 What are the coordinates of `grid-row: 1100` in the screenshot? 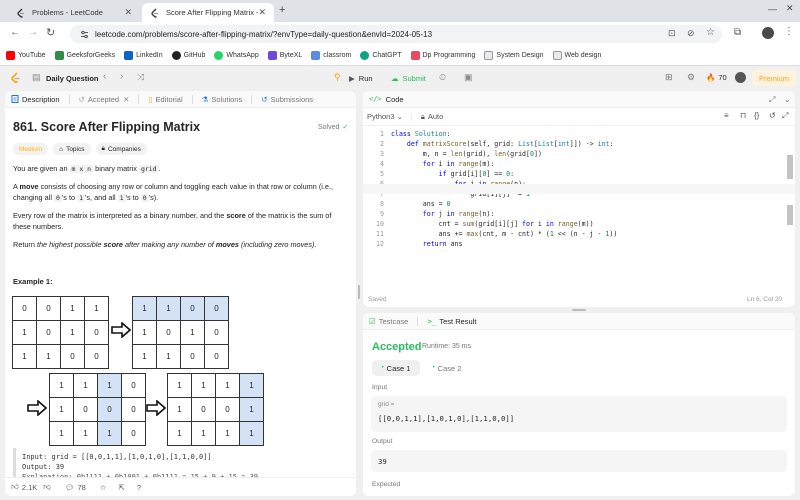 It's located at (180, 356).